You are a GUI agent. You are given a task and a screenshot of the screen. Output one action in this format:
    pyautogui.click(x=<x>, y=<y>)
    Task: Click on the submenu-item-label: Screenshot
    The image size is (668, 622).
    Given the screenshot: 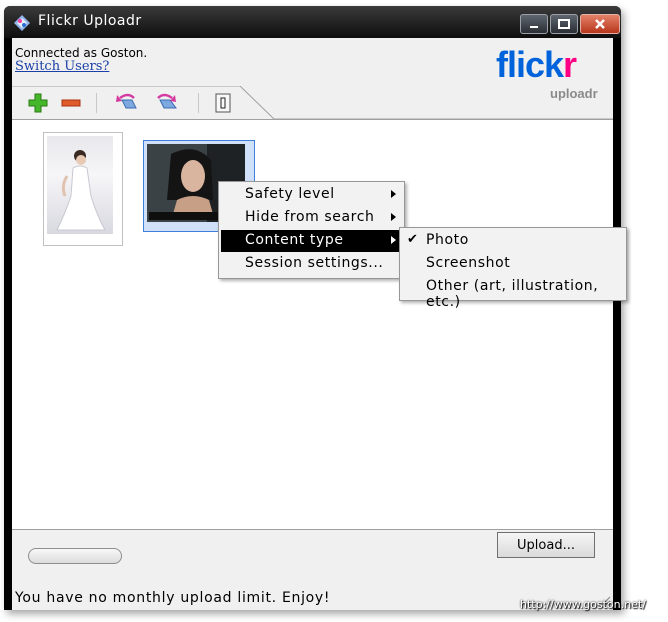 What is the action you would take?
    pyautogui.click(x=468, y=263)
    